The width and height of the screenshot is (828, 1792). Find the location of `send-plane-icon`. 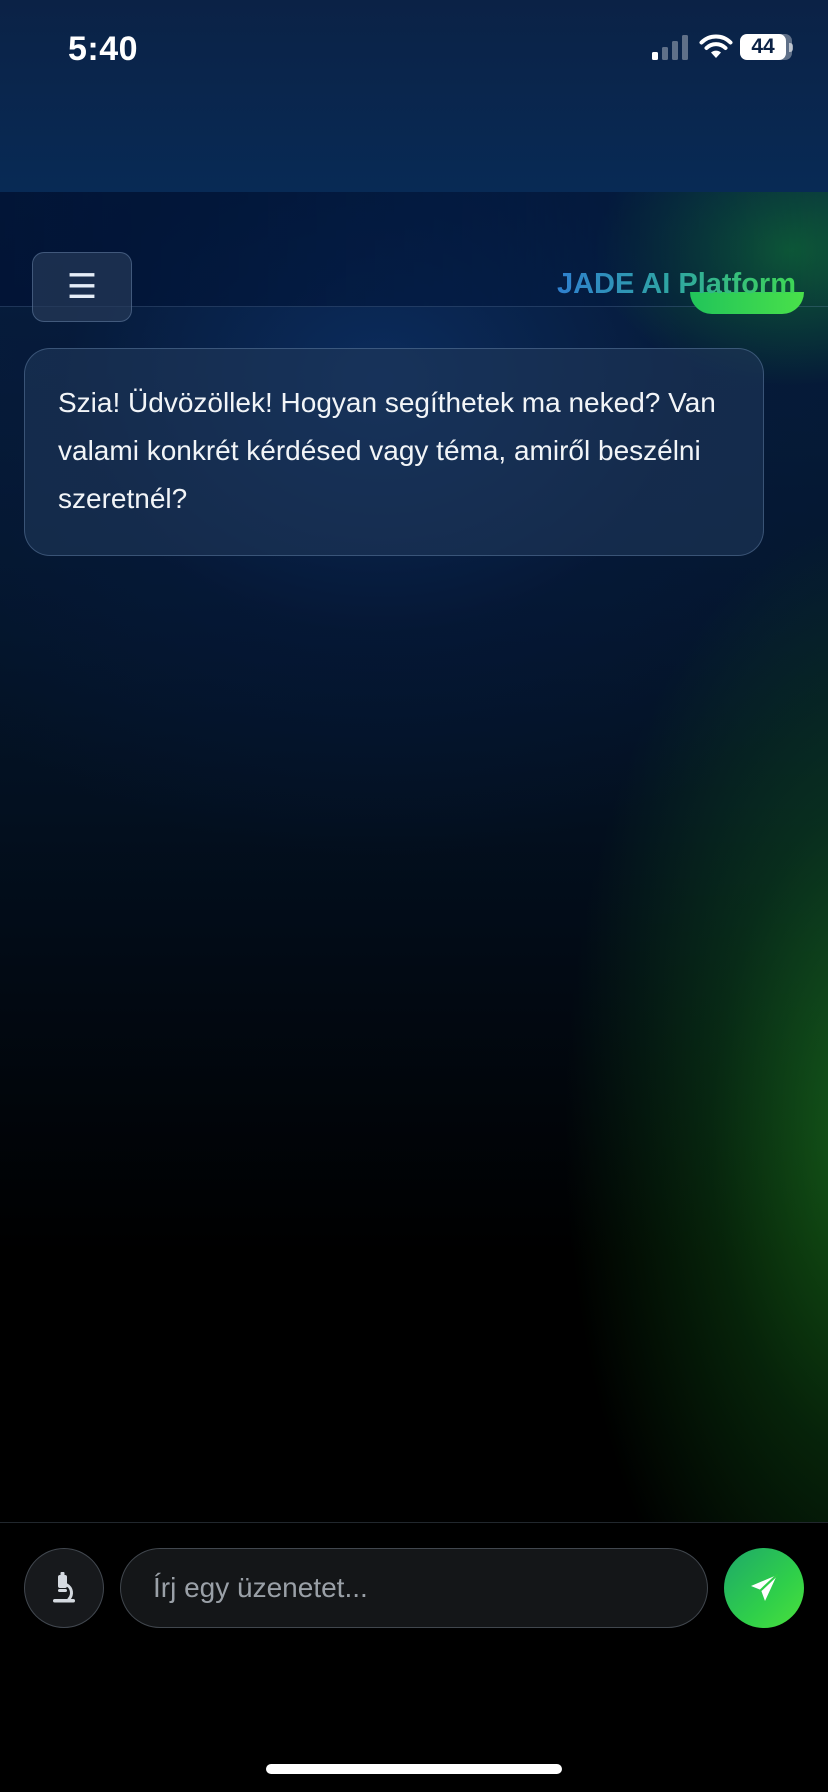

send-plane-icon is located at coordinates (765, 1587).